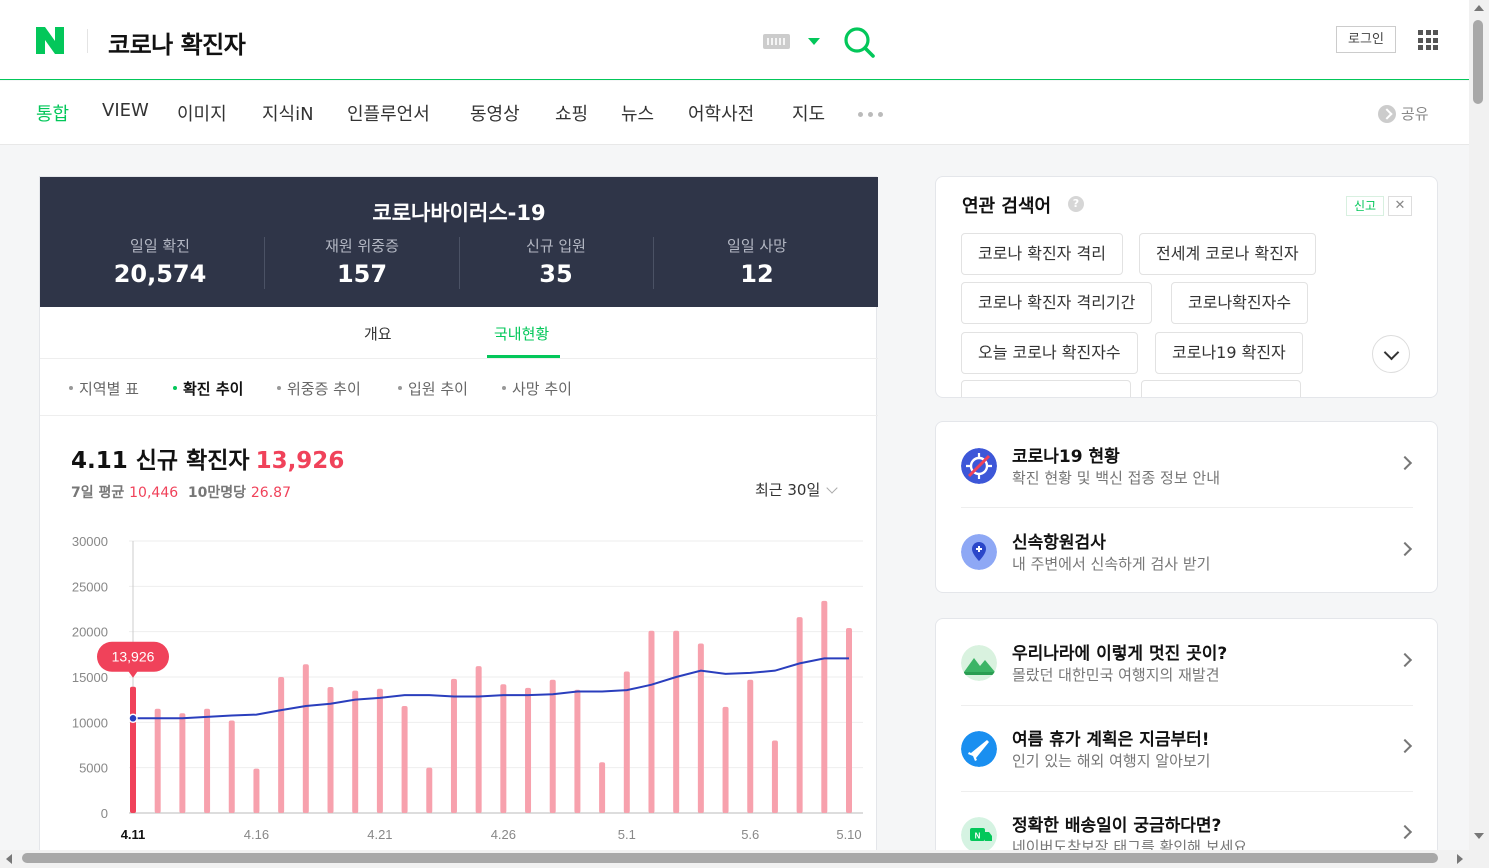 This screenshot has width=1489, height=868. Describe the element at coordinates (848, 834) in the screenshot. I see `x-tick-label: 5.10` at that location.